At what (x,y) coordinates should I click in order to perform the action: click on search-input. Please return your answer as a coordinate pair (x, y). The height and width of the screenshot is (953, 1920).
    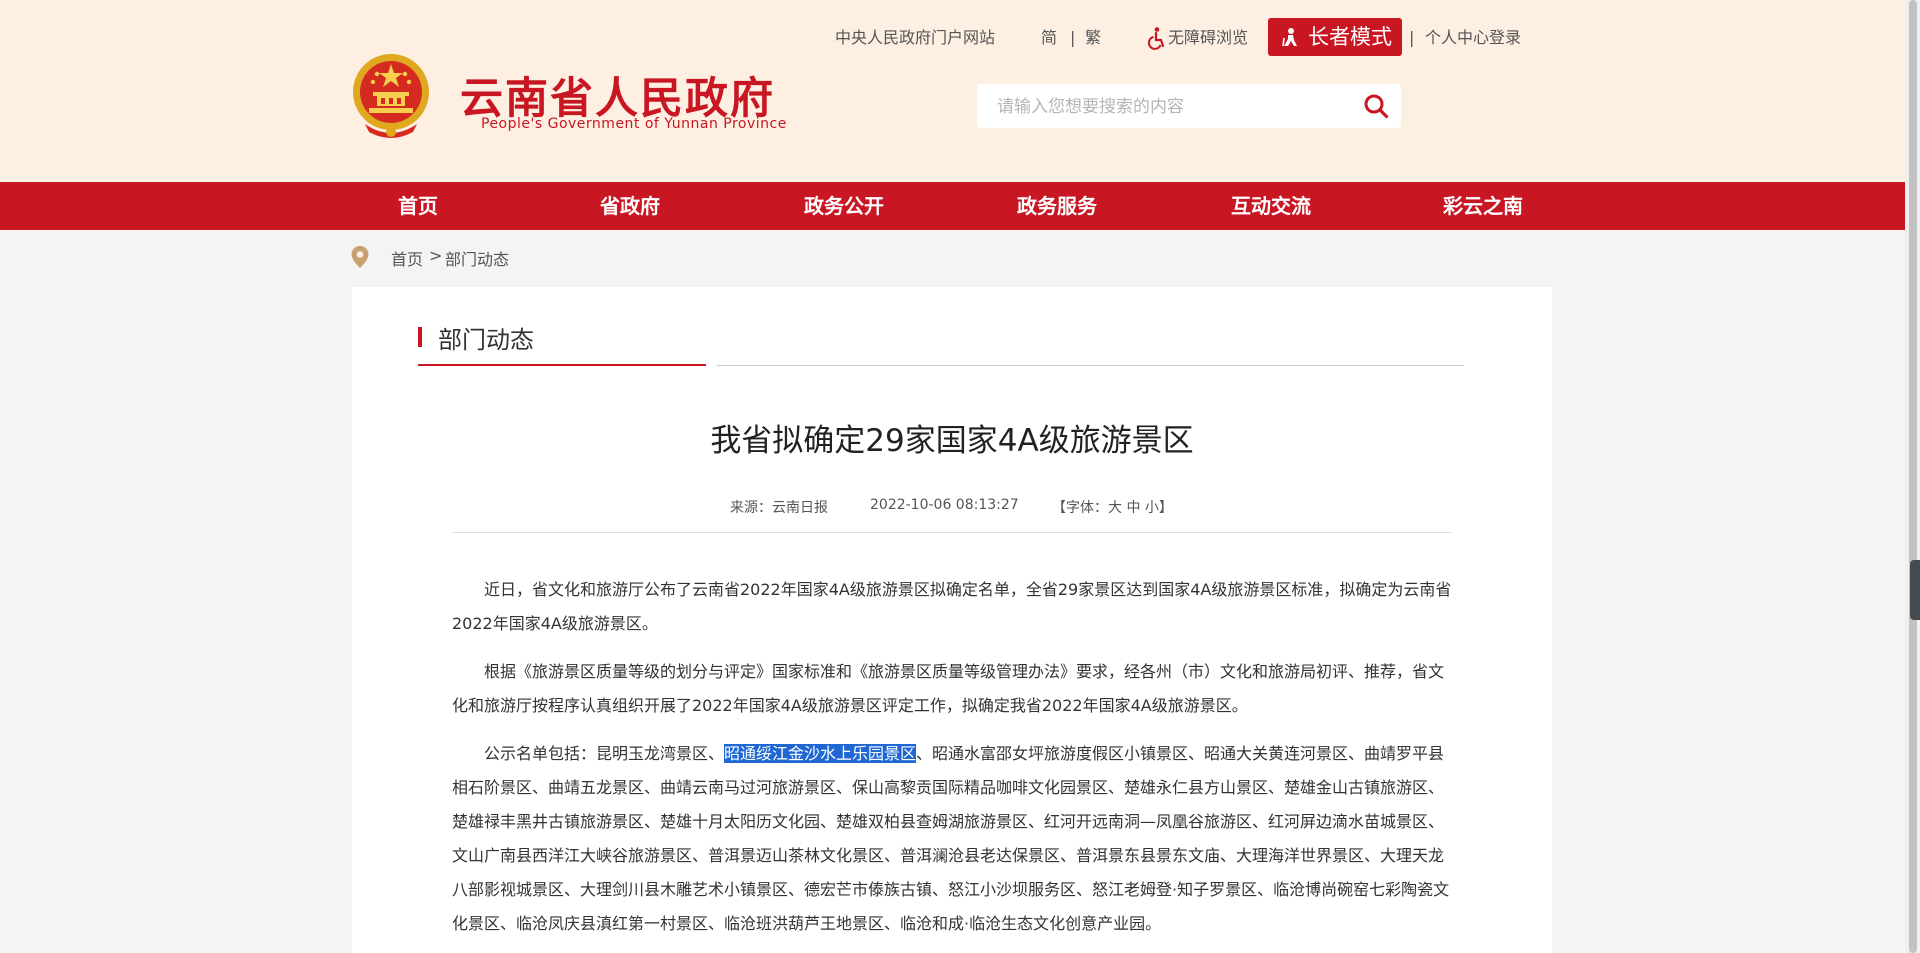
    Looking at the image, I should click on (1167, 107).